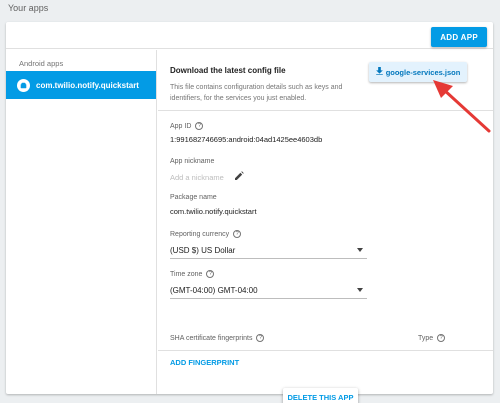 This screenshot has width=500, height=403. I want to click on sha-fingerprints-label: SHA certificate fingerprints ?, so click(217, 338).